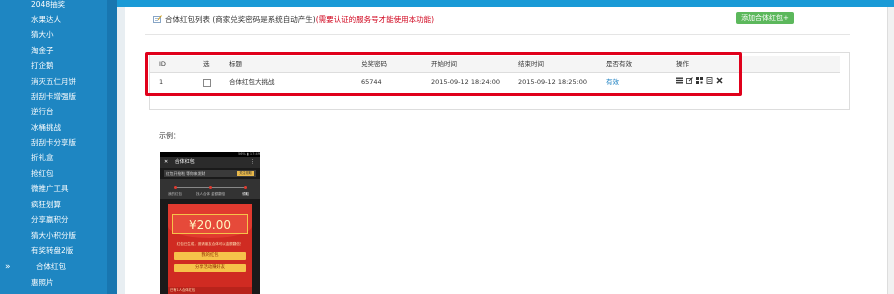 This screenshot has width=894, height=294. What do you see at coordinates (53, 266) in the screenshot?
I see `sidebar-item-combo-redpacket: 合体红包` at bounding box center [53, 266].